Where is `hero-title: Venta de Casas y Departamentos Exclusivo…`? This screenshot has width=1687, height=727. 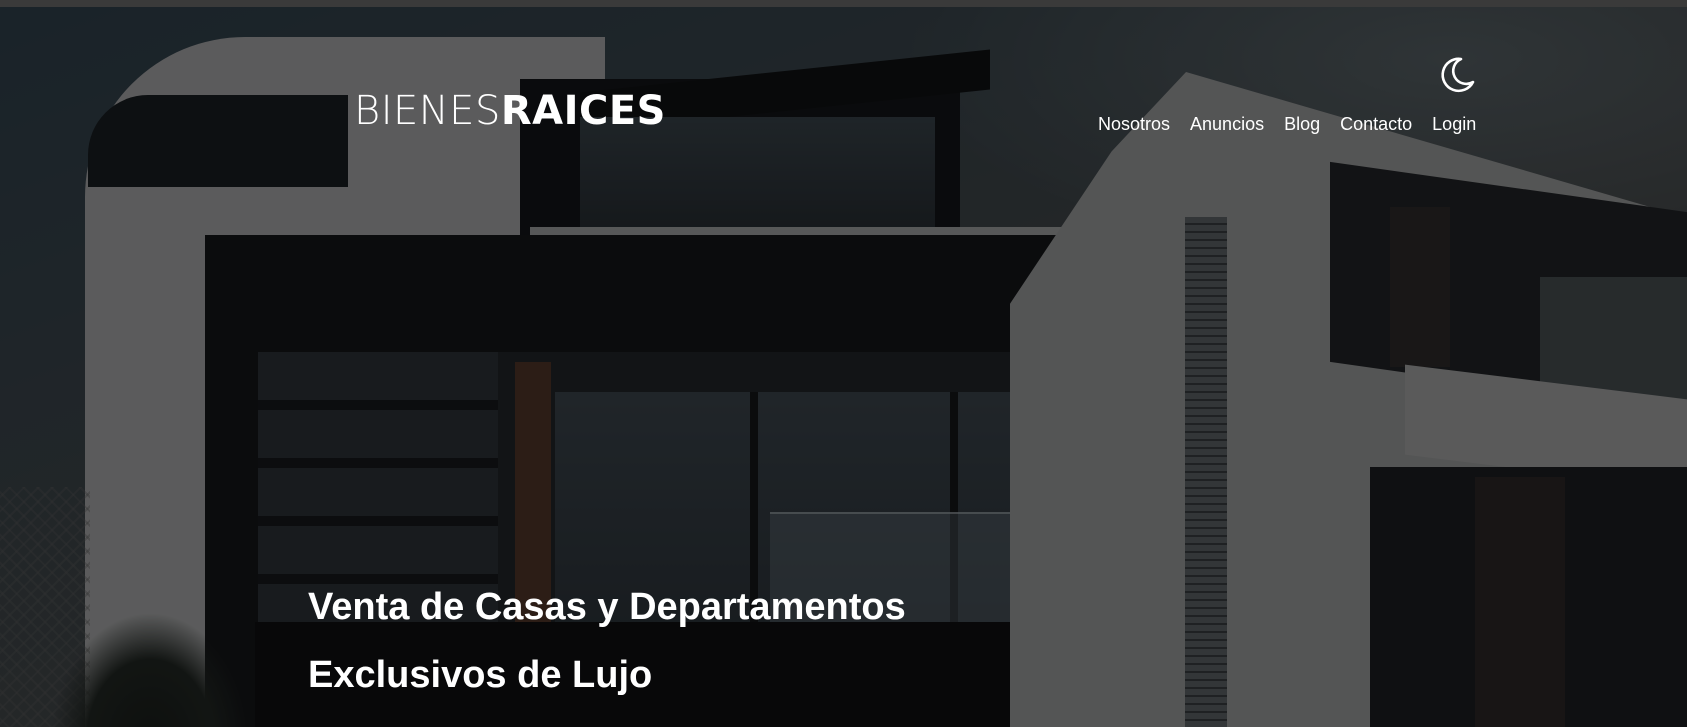
hero-title: Venta de Casas y Departamentos Exclusivo… is located at coordinates (628, 641).